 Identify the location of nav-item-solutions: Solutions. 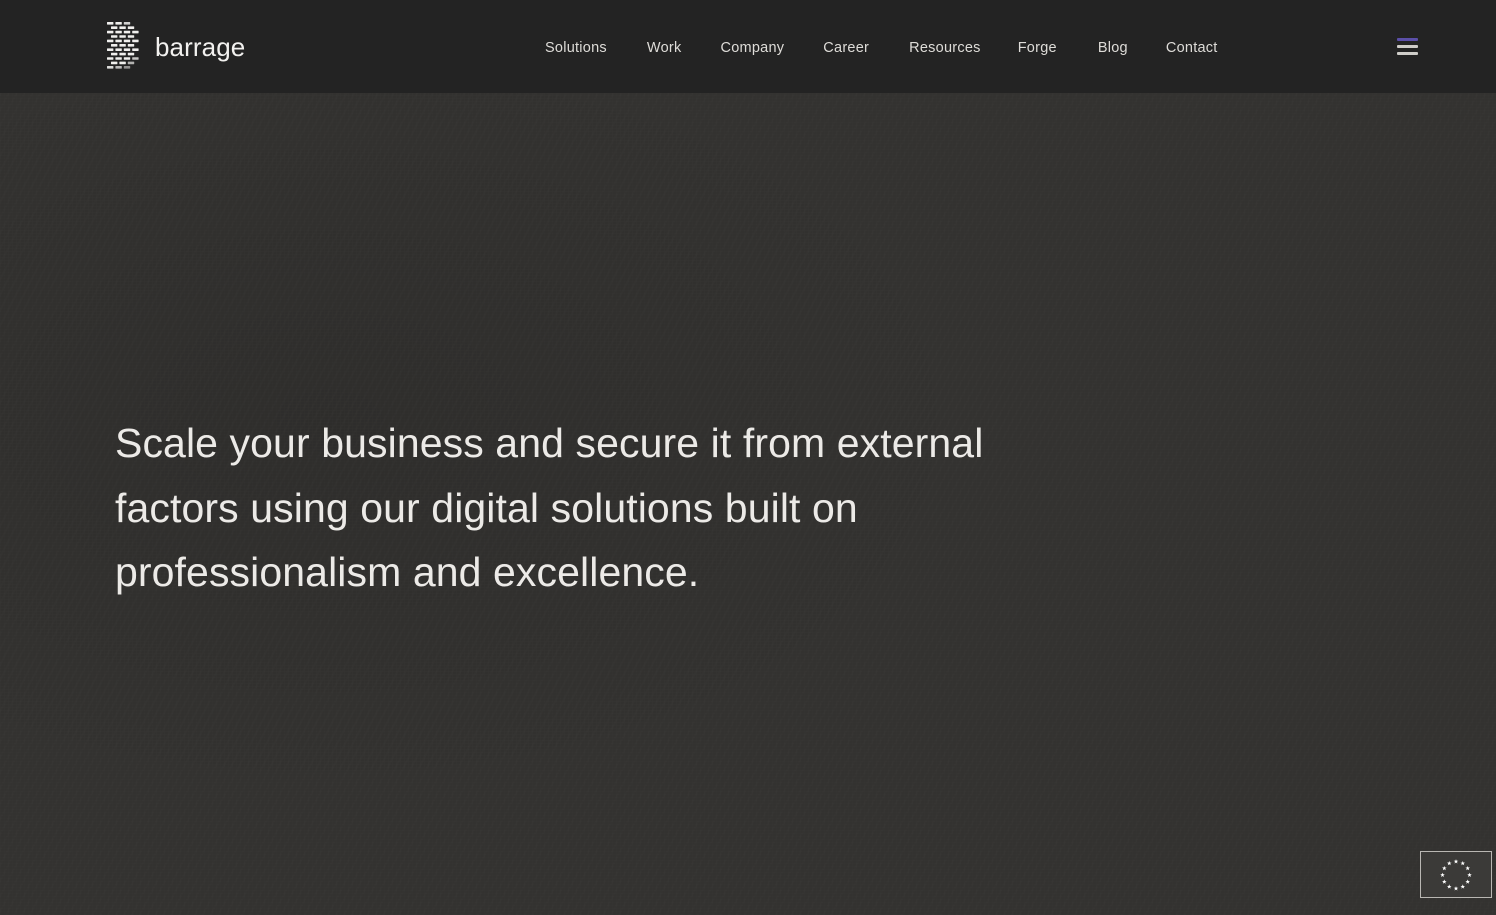
(576, 48).